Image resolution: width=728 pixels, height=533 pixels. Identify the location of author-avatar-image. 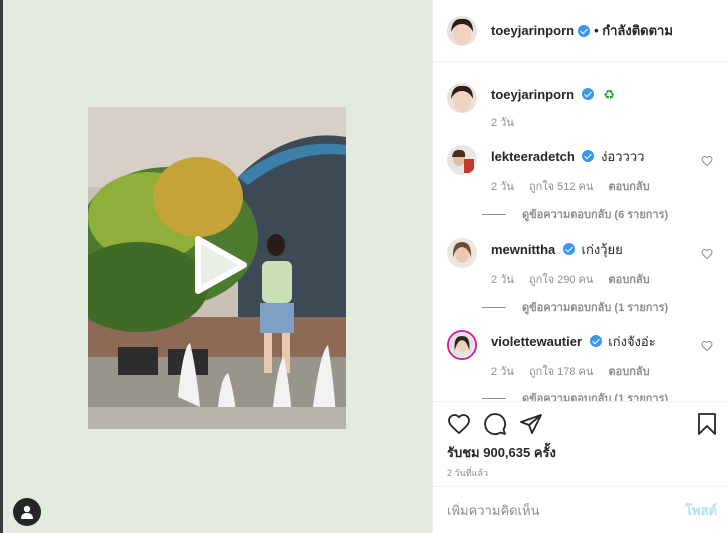
(462, 30).